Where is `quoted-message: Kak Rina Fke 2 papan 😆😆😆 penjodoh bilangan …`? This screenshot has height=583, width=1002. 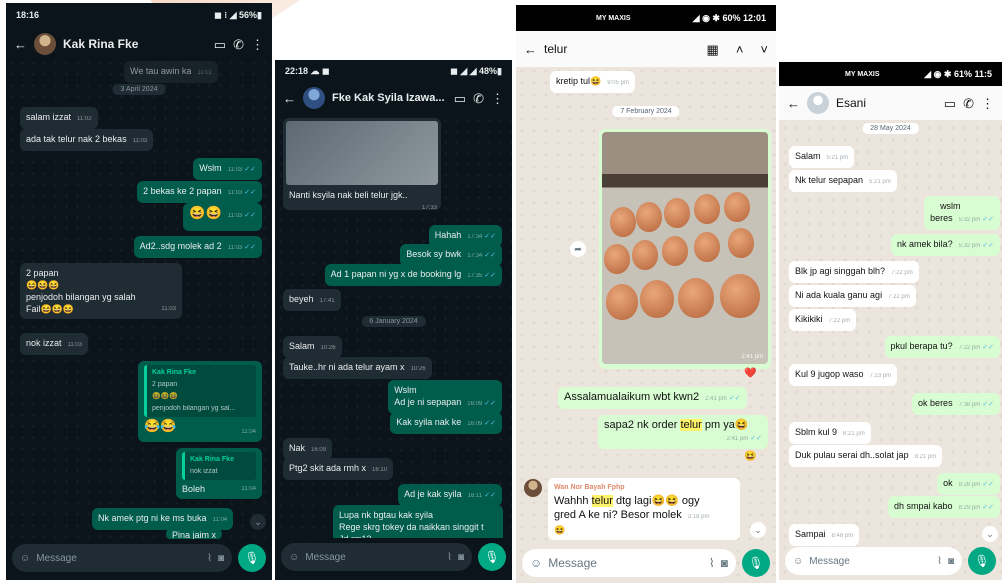 quoted-message: Kak Rina Fke 2 papan 😆😆😆 penjodoh bilangan … is located at coordinates (200, 391).